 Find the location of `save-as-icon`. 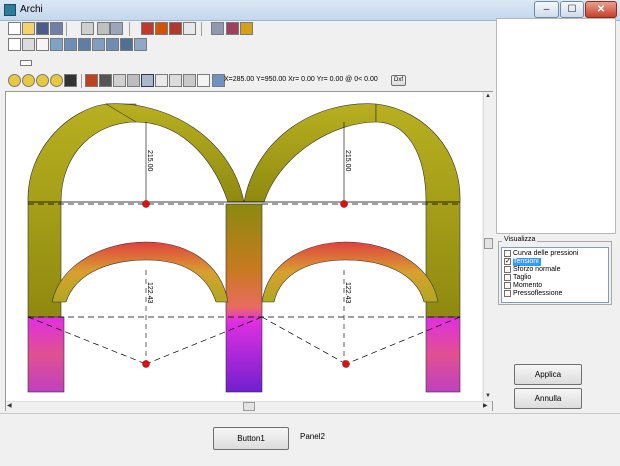

save-as-icon is located at coordinates (56, 28).